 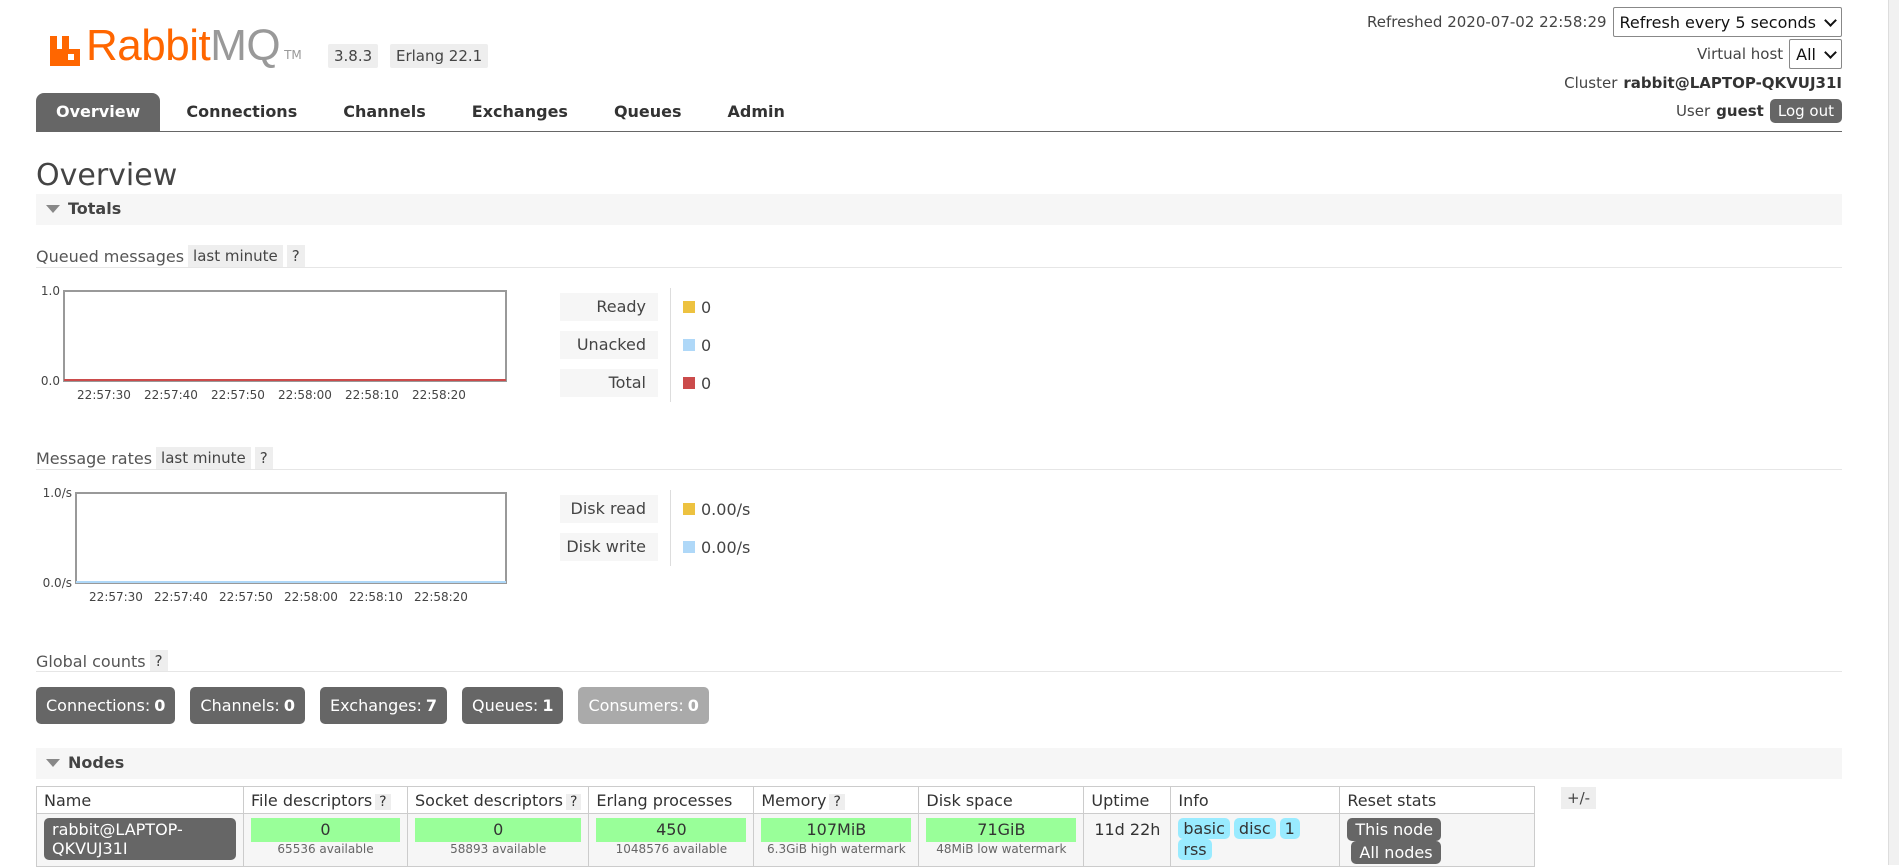 I want to click on plot-area, so click(x=291, y=538).